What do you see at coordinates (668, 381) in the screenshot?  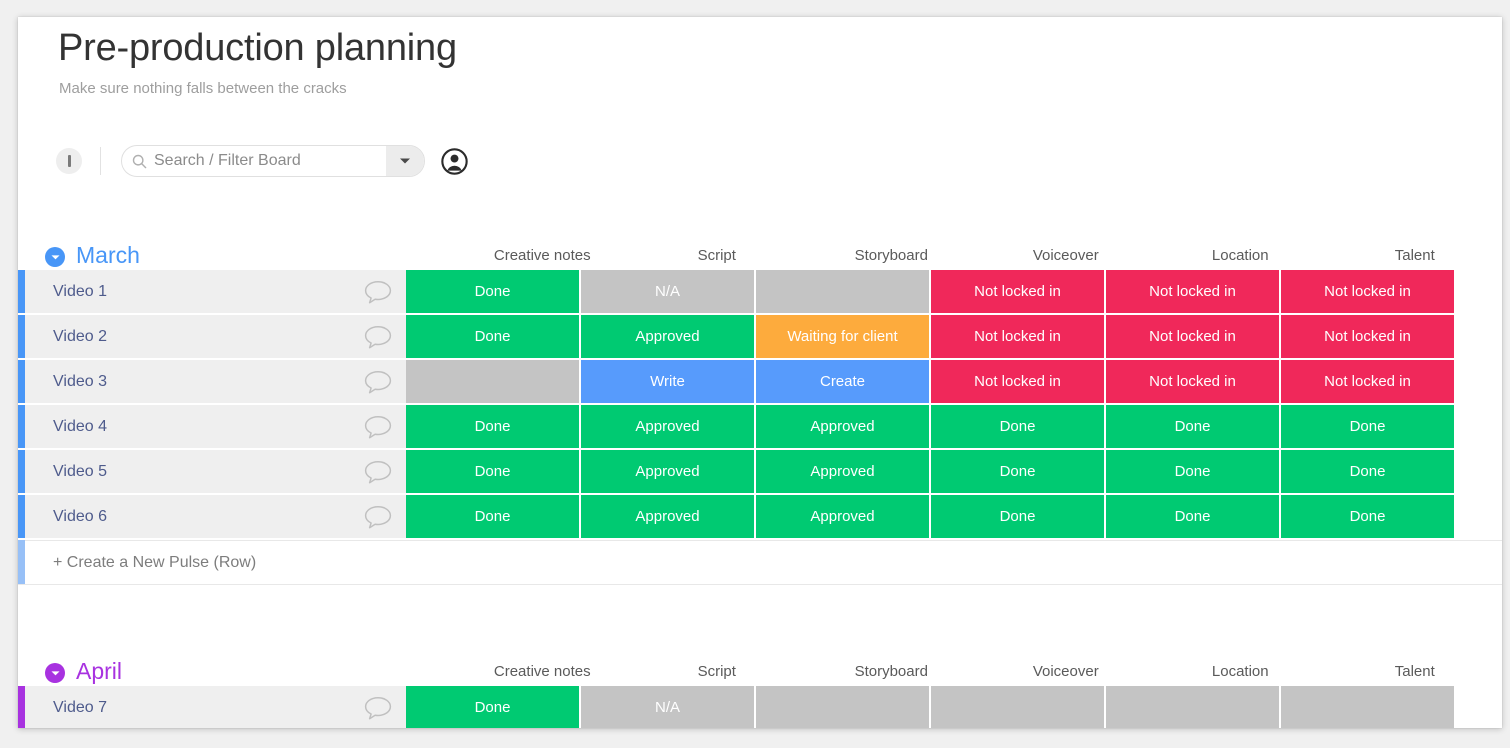 I see `status-cell-script: Write` at bounding box center [668, 381].